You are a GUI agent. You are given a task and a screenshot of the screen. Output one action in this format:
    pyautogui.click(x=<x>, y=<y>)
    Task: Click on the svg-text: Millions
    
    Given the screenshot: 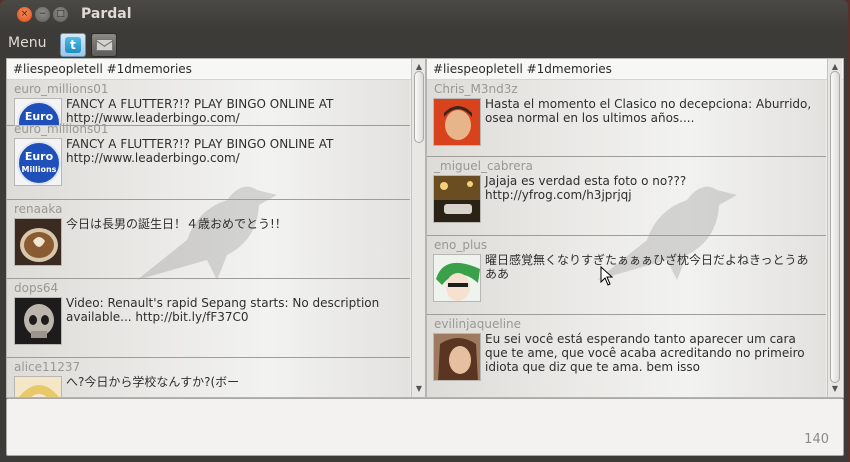 What is the action you would take?
    pyautogui.click(x=39, y=169)
    